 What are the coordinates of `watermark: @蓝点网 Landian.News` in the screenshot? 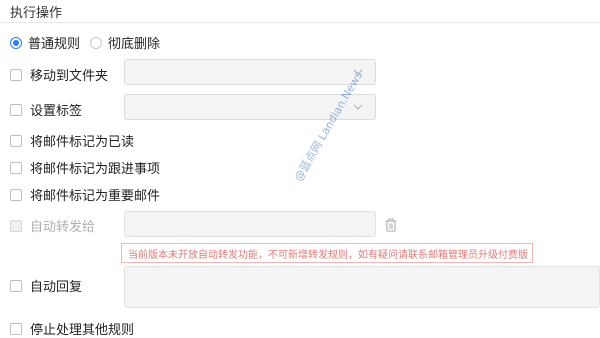 It's located at (328, 126).